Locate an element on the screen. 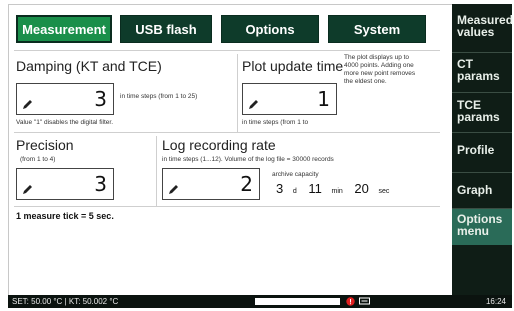 The height and width of the screenshot is (311, 514). plot-update-field: 1 is located at coordinates (289, 99).